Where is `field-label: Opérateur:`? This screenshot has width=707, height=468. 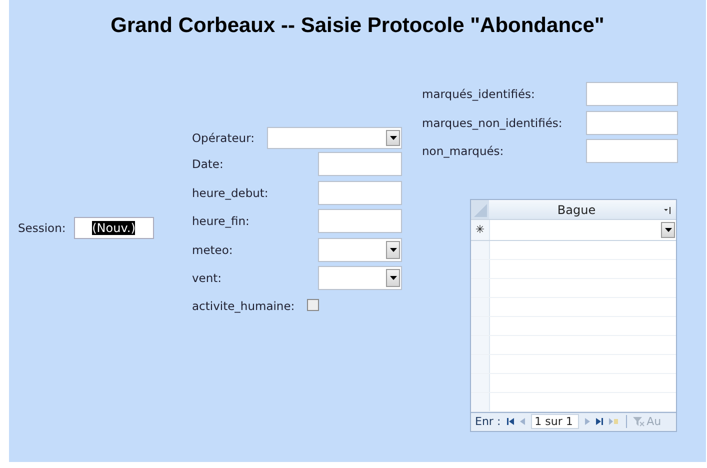
field-label: Opérateur: is located at coordinates (223, 138).